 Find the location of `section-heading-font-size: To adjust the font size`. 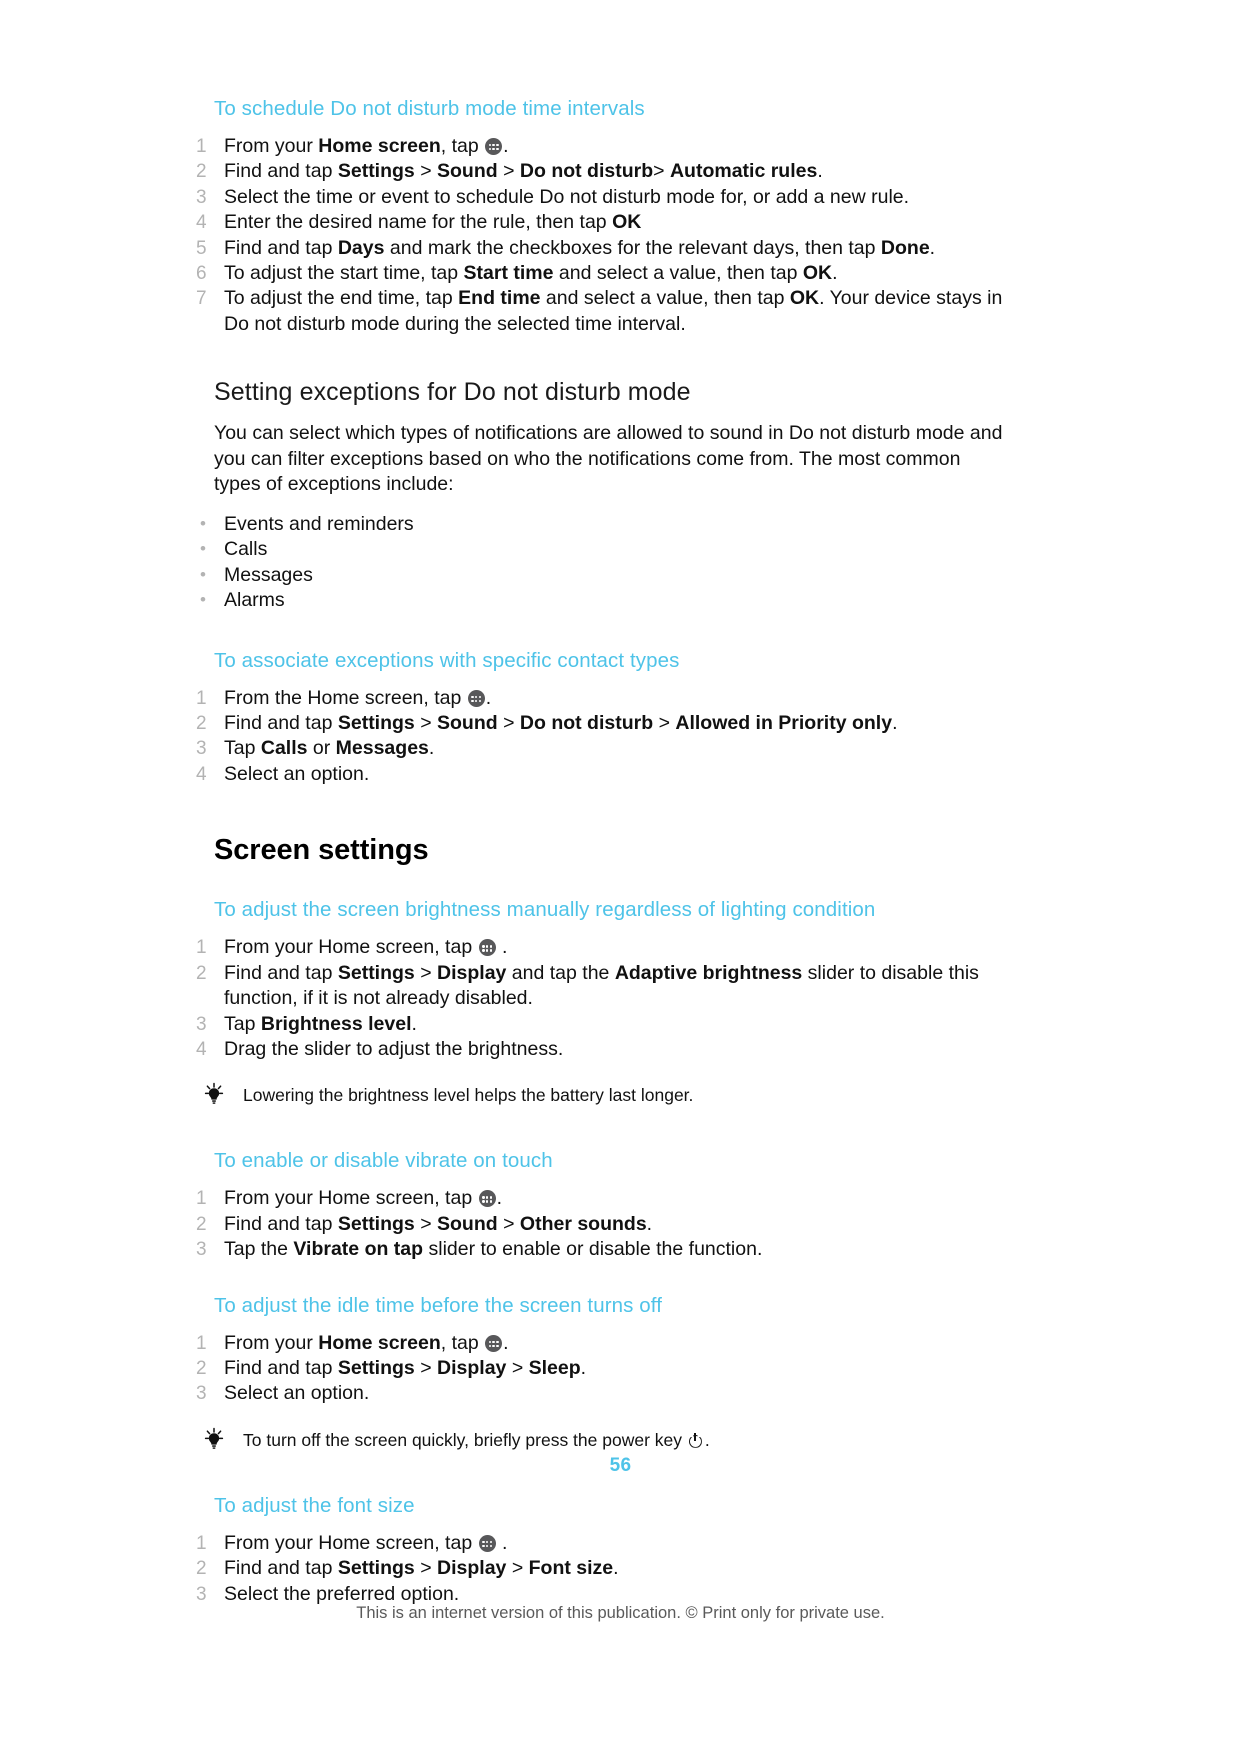

section-heading-font-size: To adjust the font size is located at coordinates (314, 1505).